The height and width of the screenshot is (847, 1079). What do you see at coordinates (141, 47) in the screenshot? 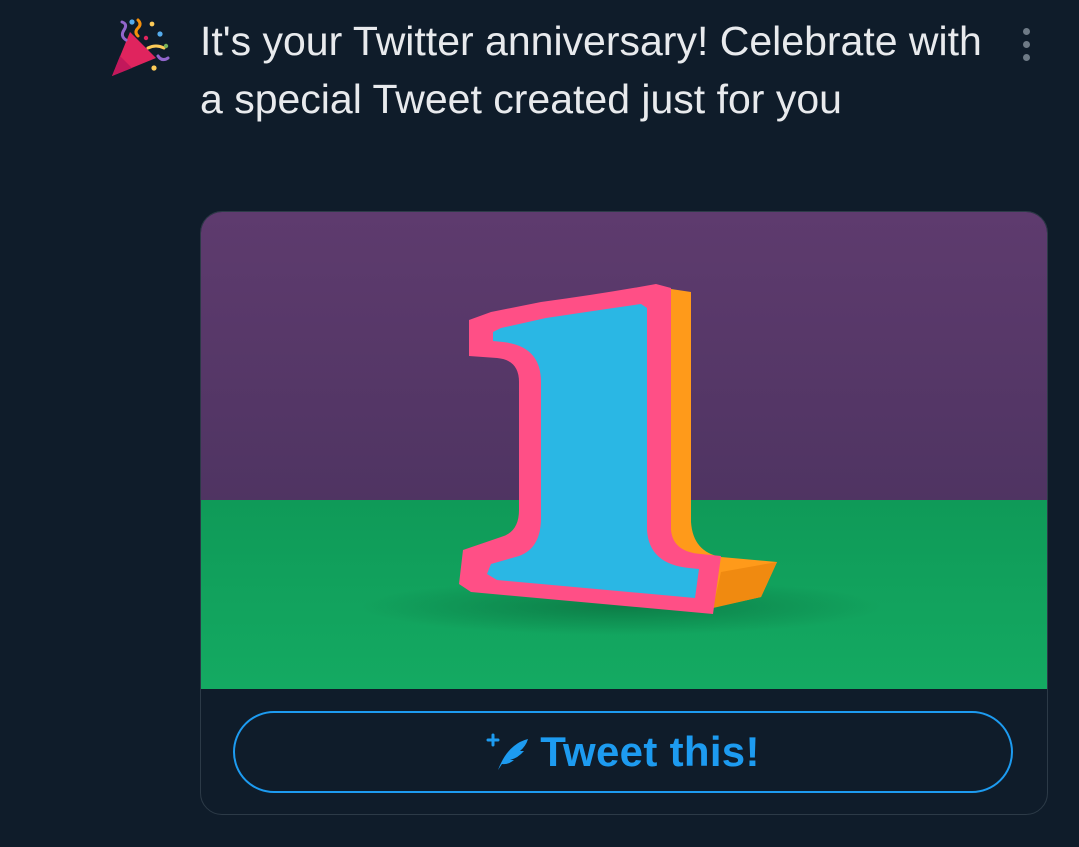
I see `party-popper-icon` at bounding box center [141, 47].